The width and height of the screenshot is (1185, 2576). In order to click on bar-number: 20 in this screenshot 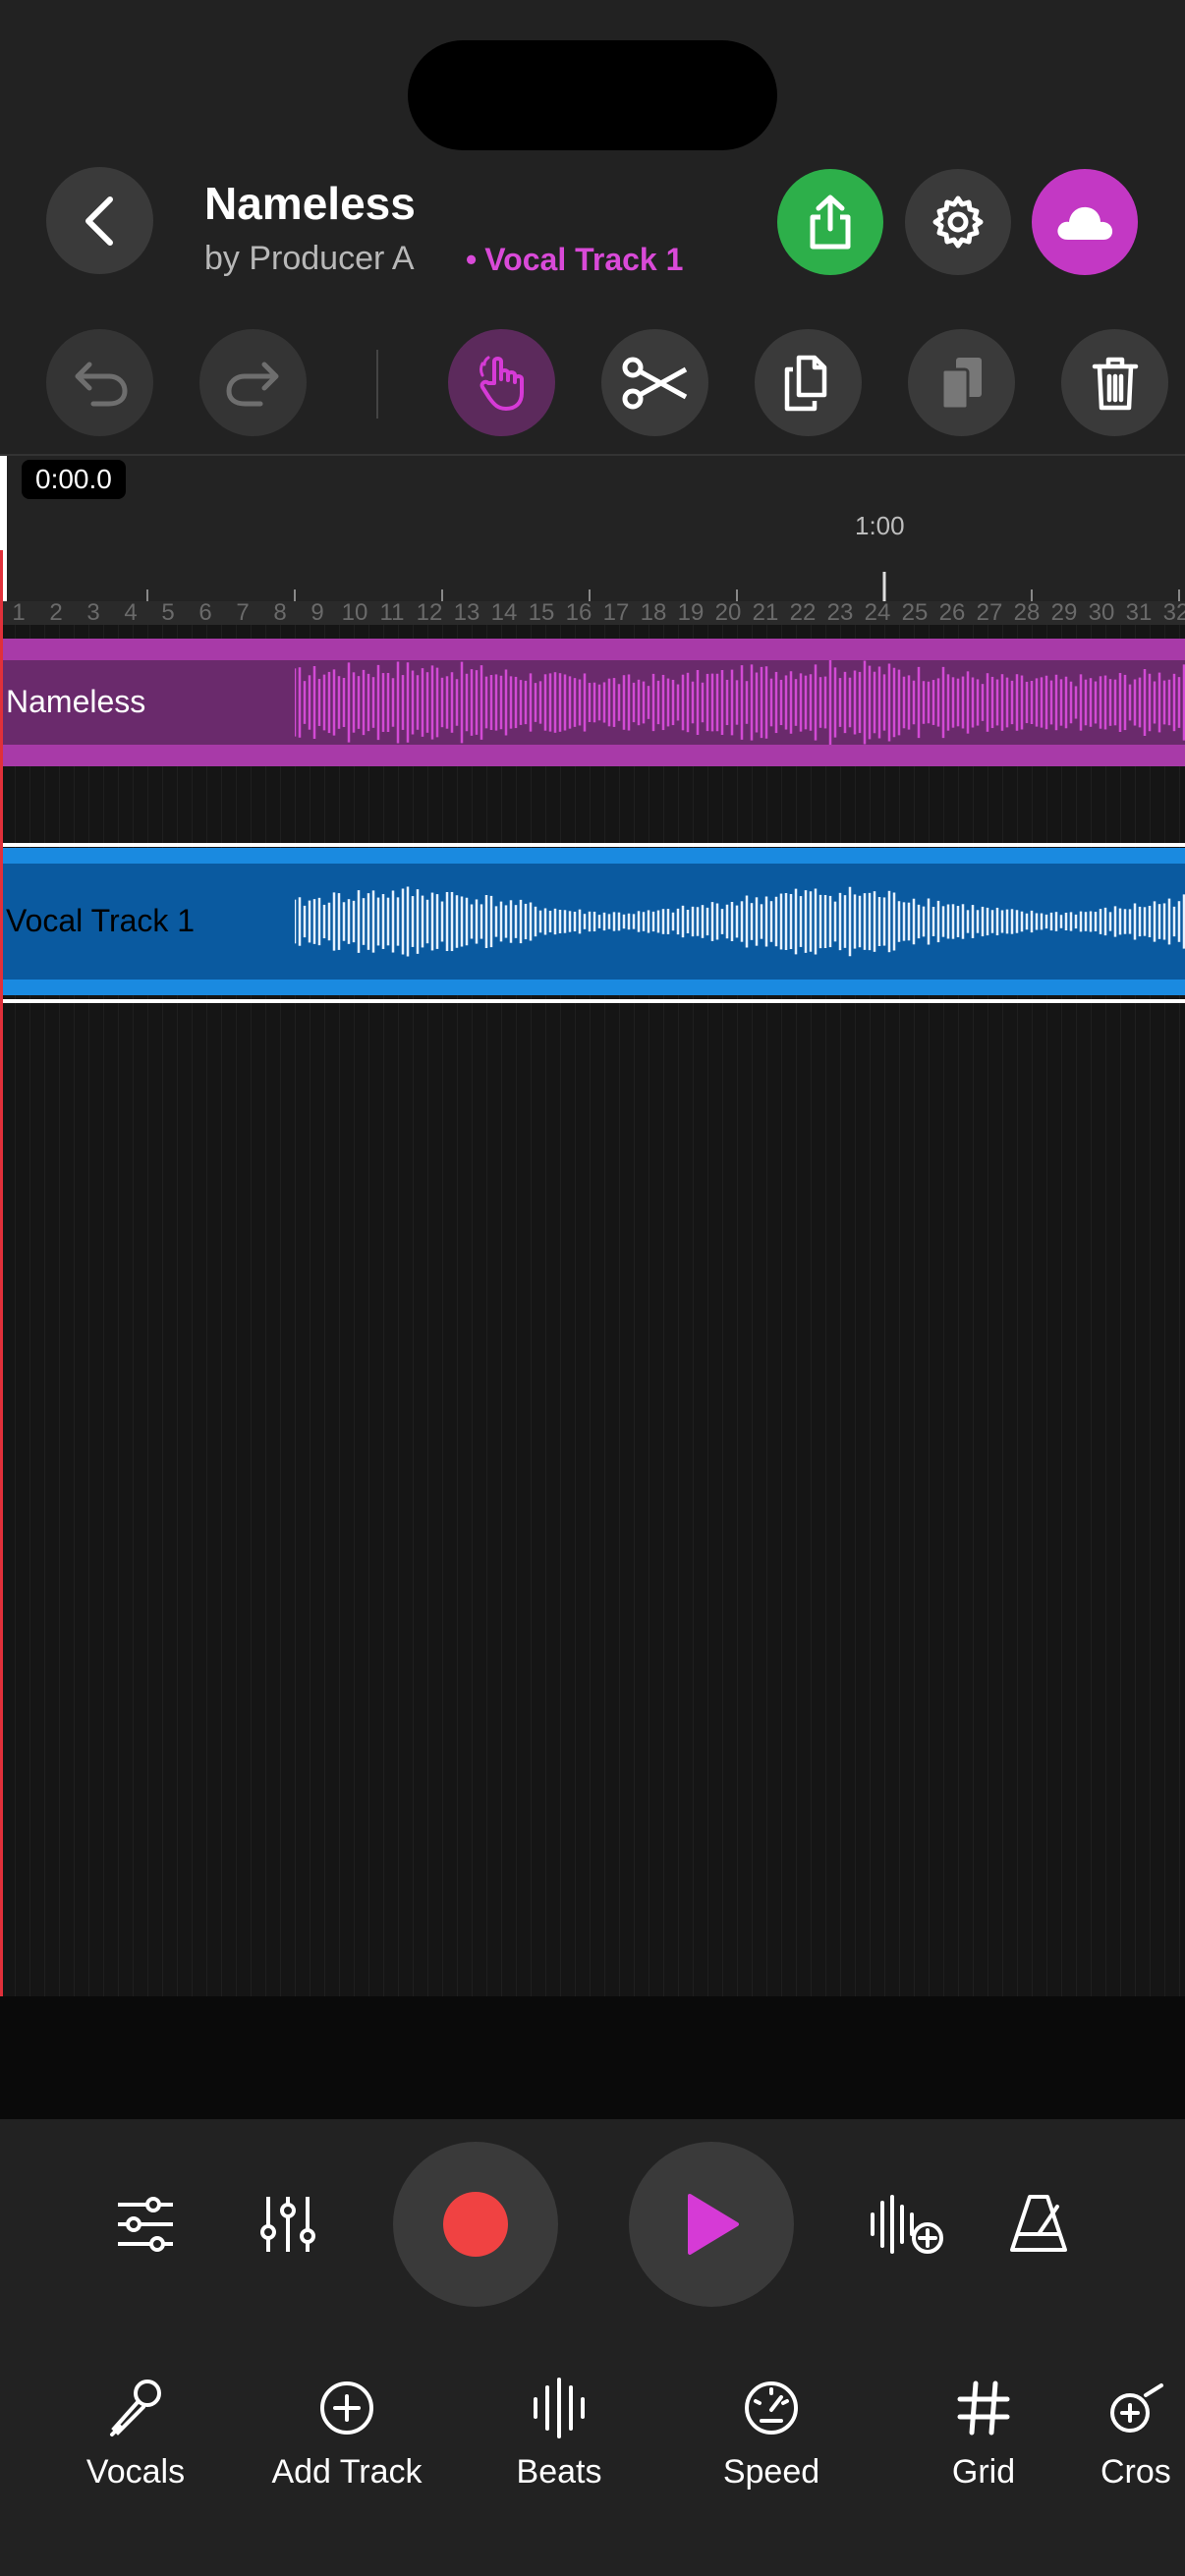, I will do `click(728, 613)`.